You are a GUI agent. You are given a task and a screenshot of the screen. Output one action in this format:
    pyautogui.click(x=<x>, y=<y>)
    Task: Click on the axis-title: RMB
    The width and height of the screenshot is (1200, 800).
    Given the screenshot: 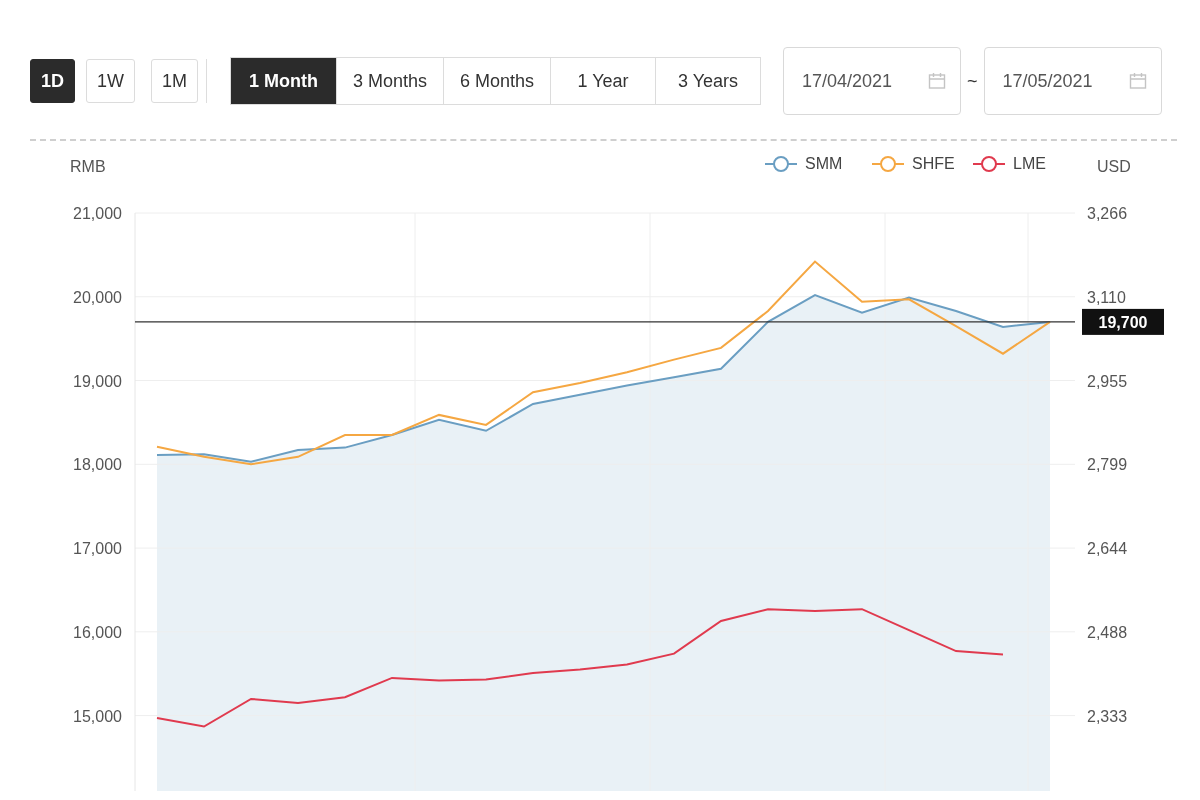 What is the action you would take?
    pyautogui.click(x=88, y=166)
    